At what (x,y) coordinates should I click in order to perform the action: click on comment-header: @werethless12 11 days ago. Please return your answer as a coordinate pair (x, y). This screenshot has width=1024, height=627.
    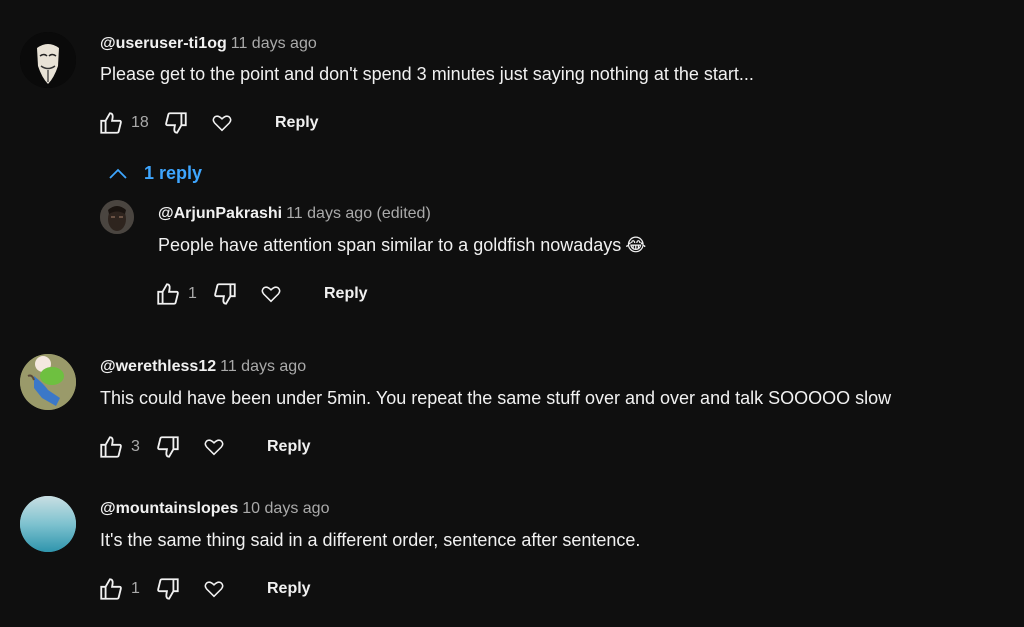
    Looking at the image, I should click on (203, 367).